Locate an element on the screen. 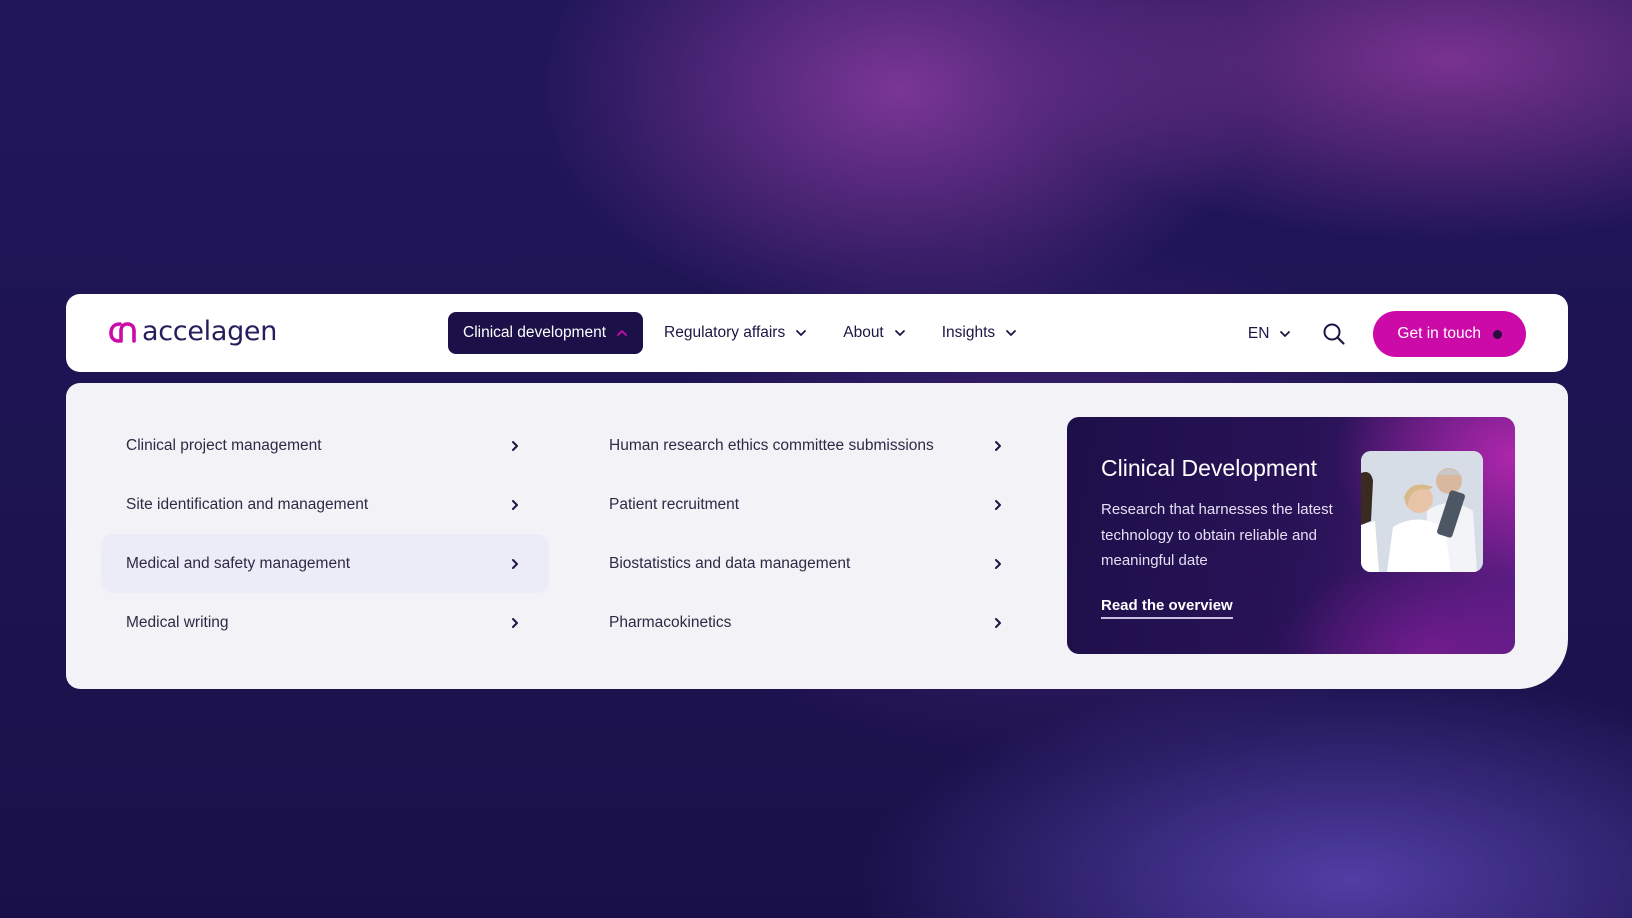  menu-item-label: Medical writing is located at coordinates (177, 622).